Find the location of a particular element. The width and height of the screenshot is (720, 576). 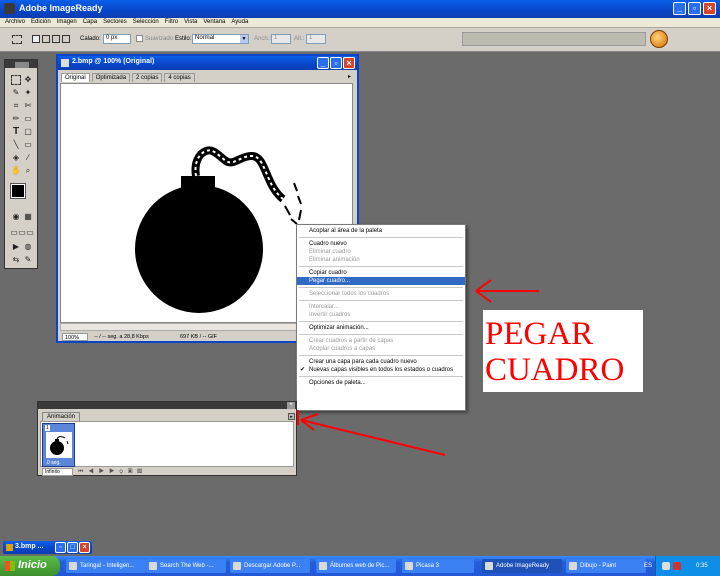

frame-number: 1 is located at coordinates (47, 428).